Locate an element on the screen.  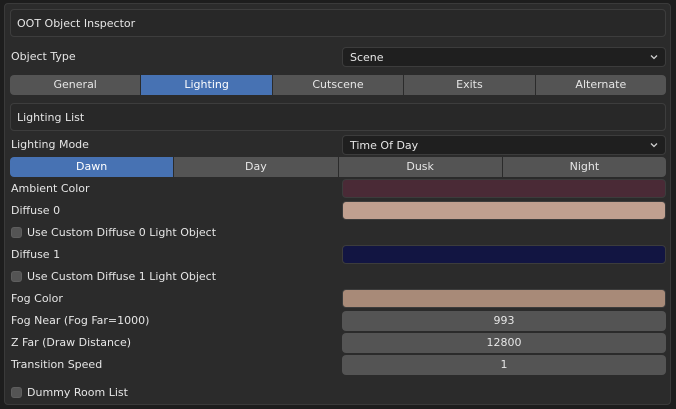
fog-near-field: 993 is located at coordinates (504, 321).